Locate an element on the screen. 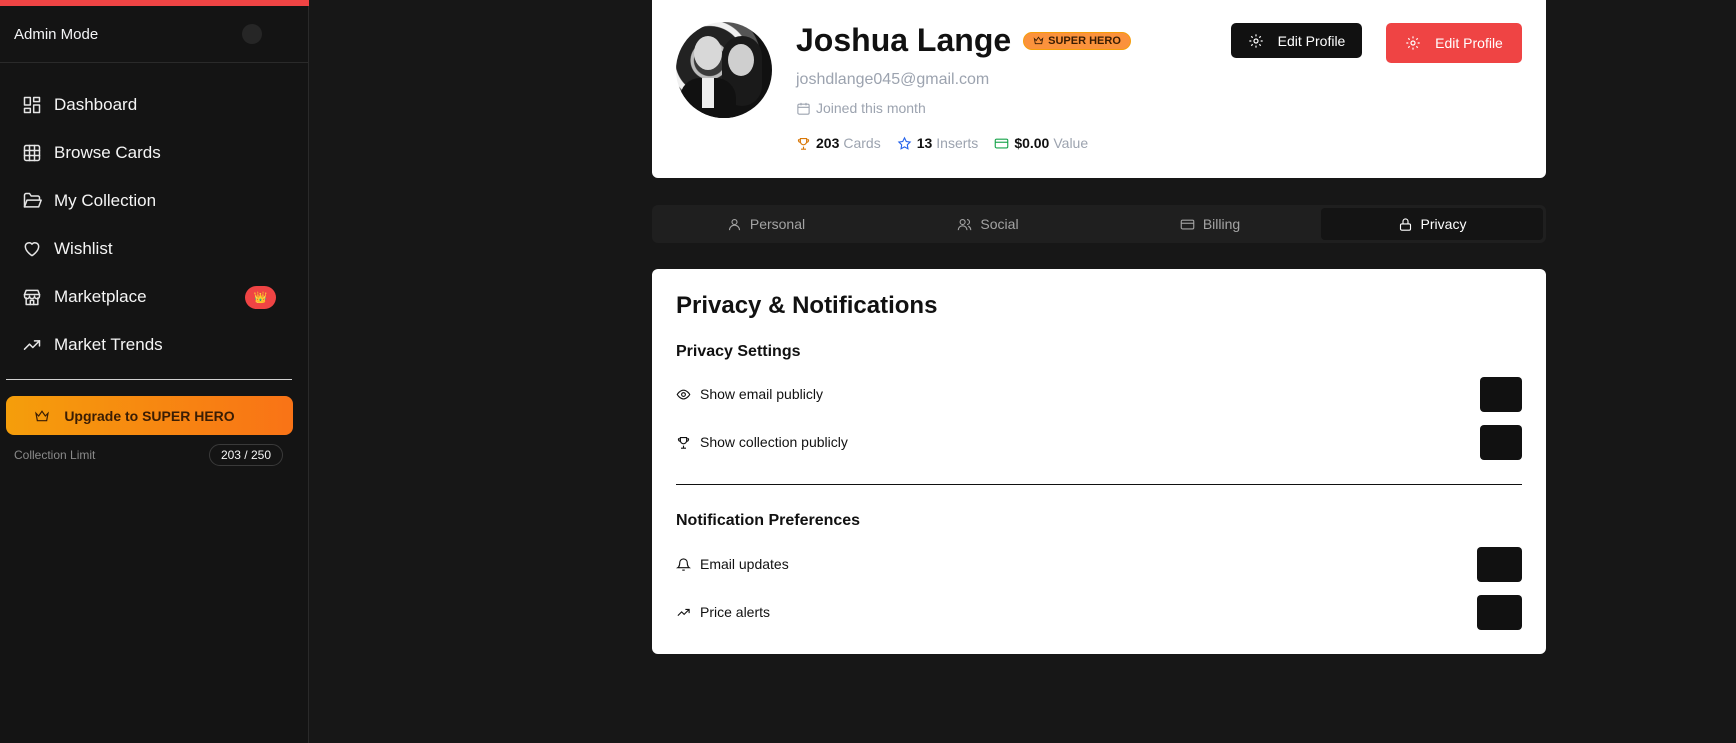 The image size is (1736, 743). eye-icon is located at coordinates (683, 394).